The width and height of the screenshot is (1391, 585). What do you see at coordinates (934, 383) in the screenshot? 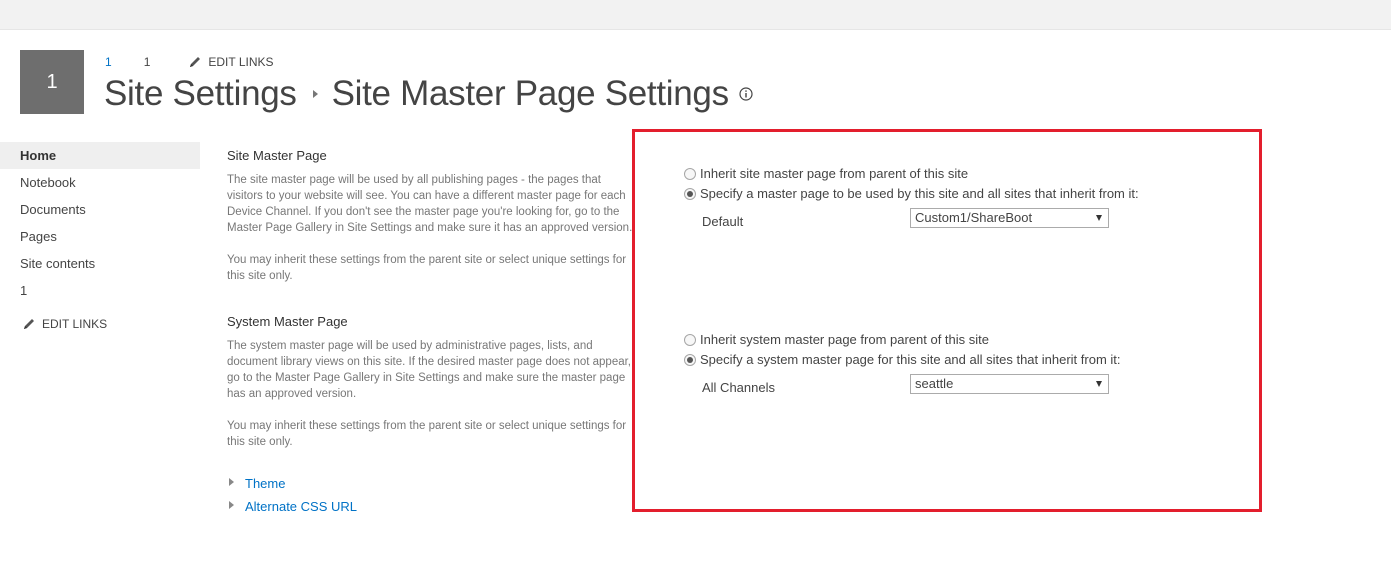
I see `system-master-page-select-value: seattle` at bounding box center [934, 383].